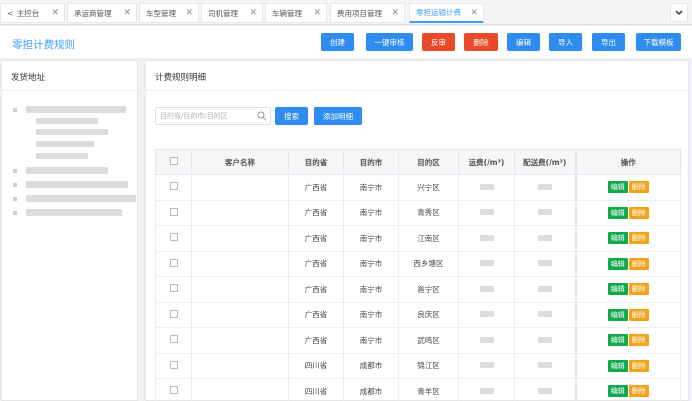 Image resolution: width=692 pixels, height=401 pixels. What do you see at coordinates (418, 238) in the screenshot?
I see `table-row: 广西省 南宁市 江南区 编辑 删除` at bounding box center [418, 238].